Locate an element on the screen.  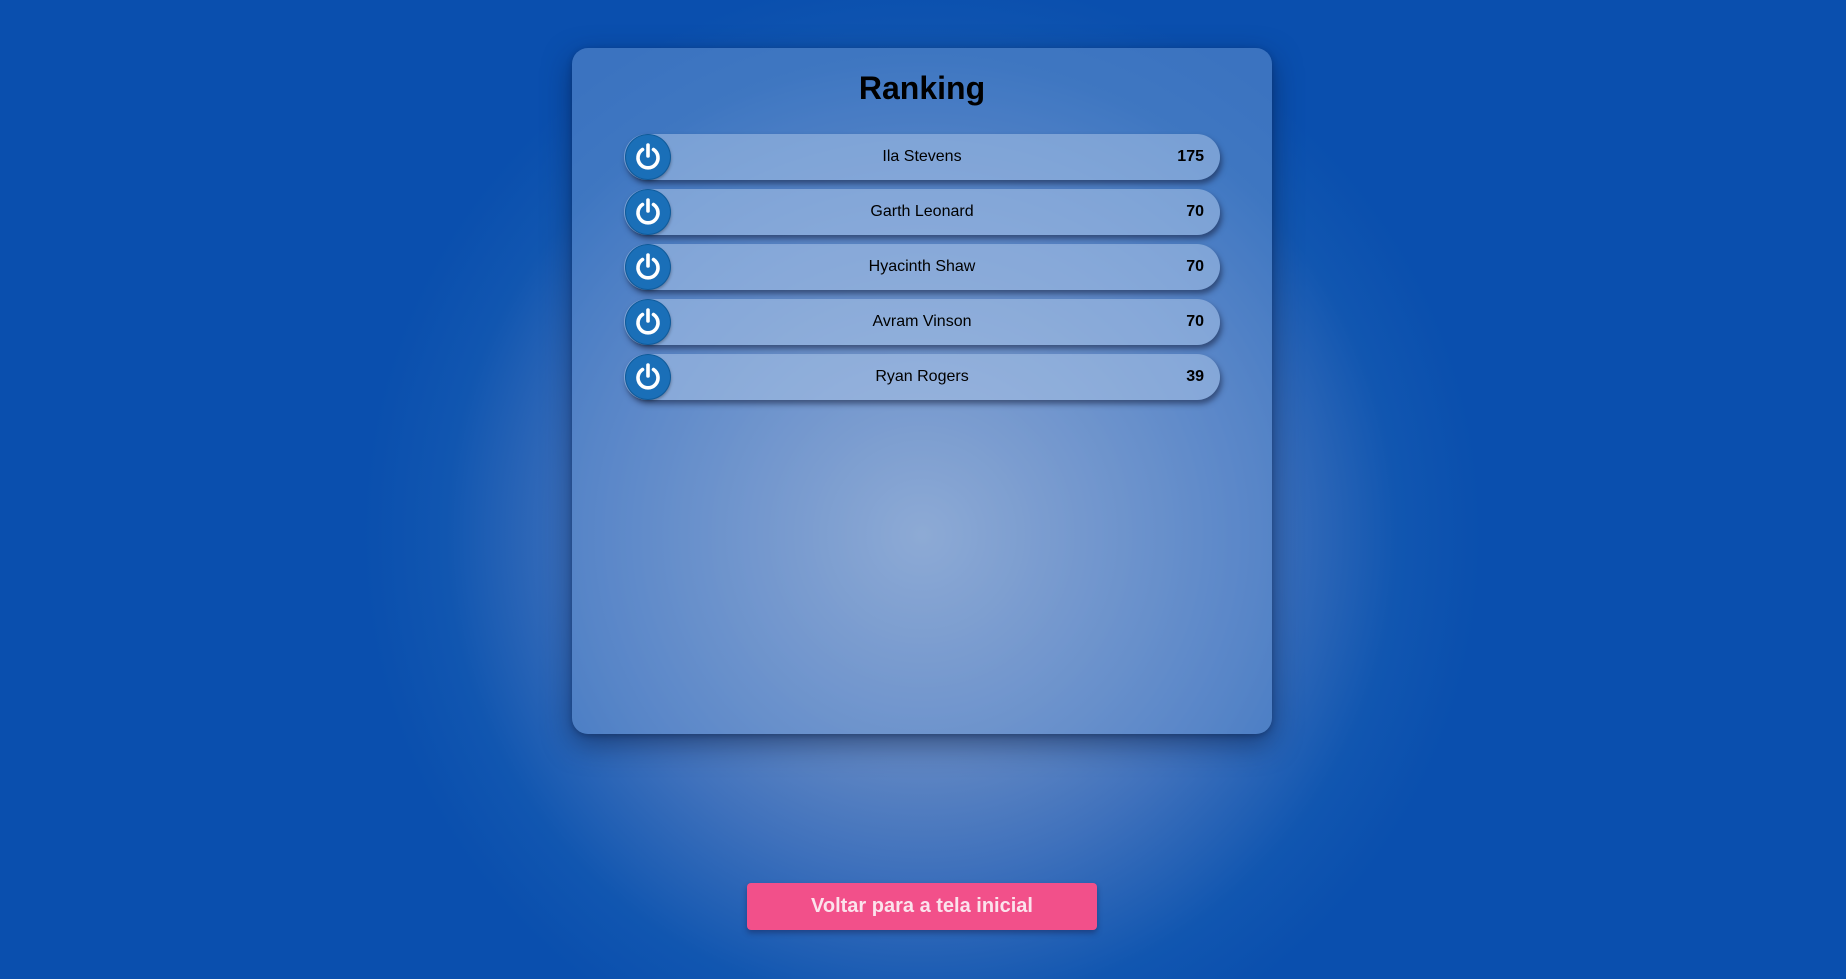
page-title: Ranking is located at coordinates (922, 88).